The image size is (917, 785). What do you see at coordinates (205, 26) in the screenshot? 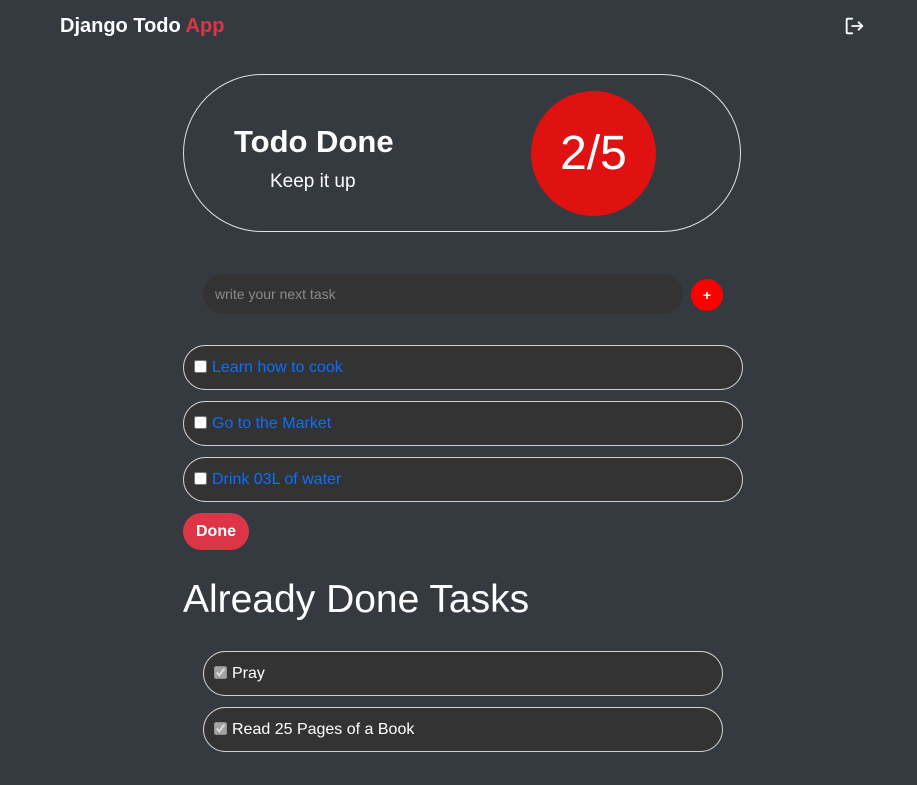
I see `brand-accent: App` at bounding box center [205, 26].